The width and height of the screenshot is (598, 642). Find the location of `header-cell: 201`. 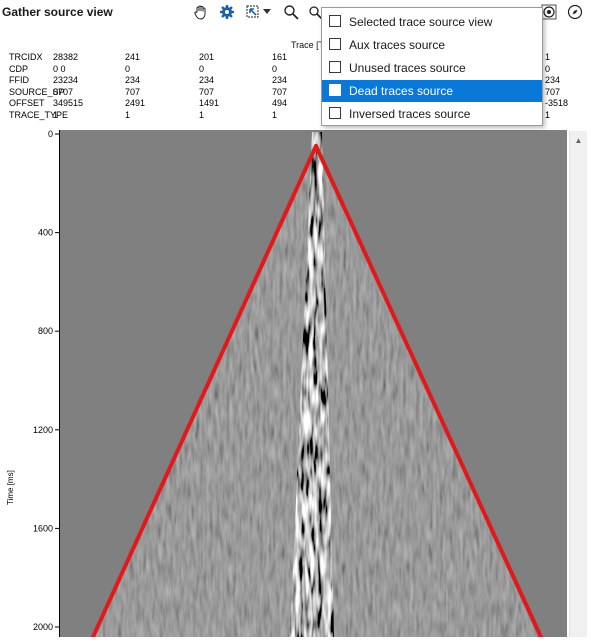

header-cell: 201 is located at coordinates (207, 57).